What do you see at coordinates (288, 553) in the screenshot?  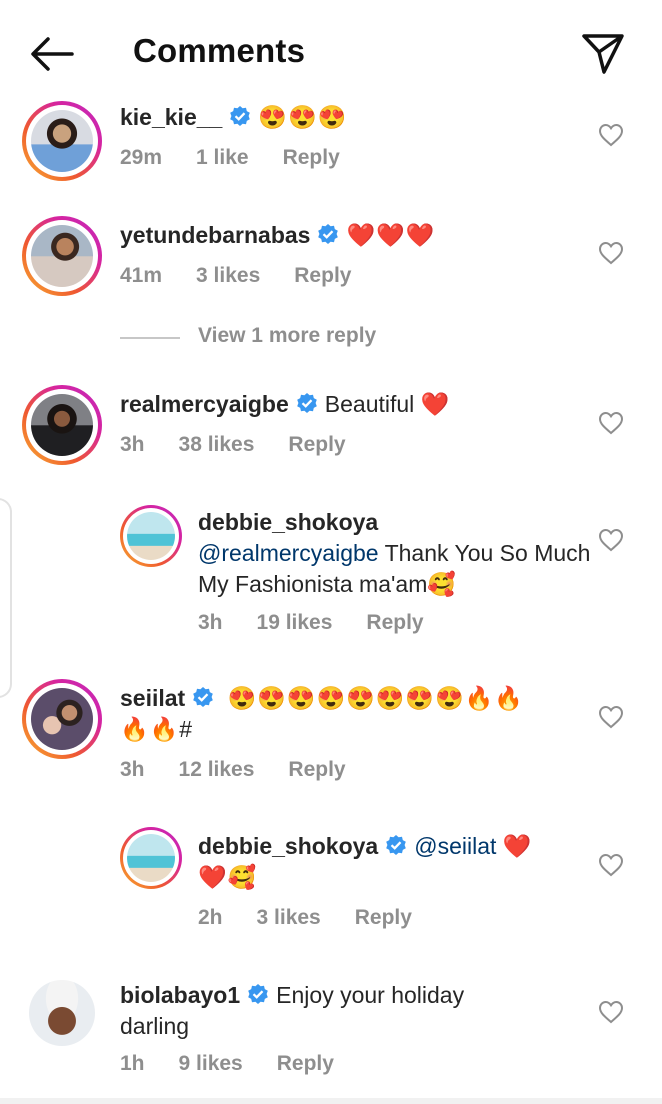 I see `mention-link: @realmercyaigbe` at bounding box center [288, 553].